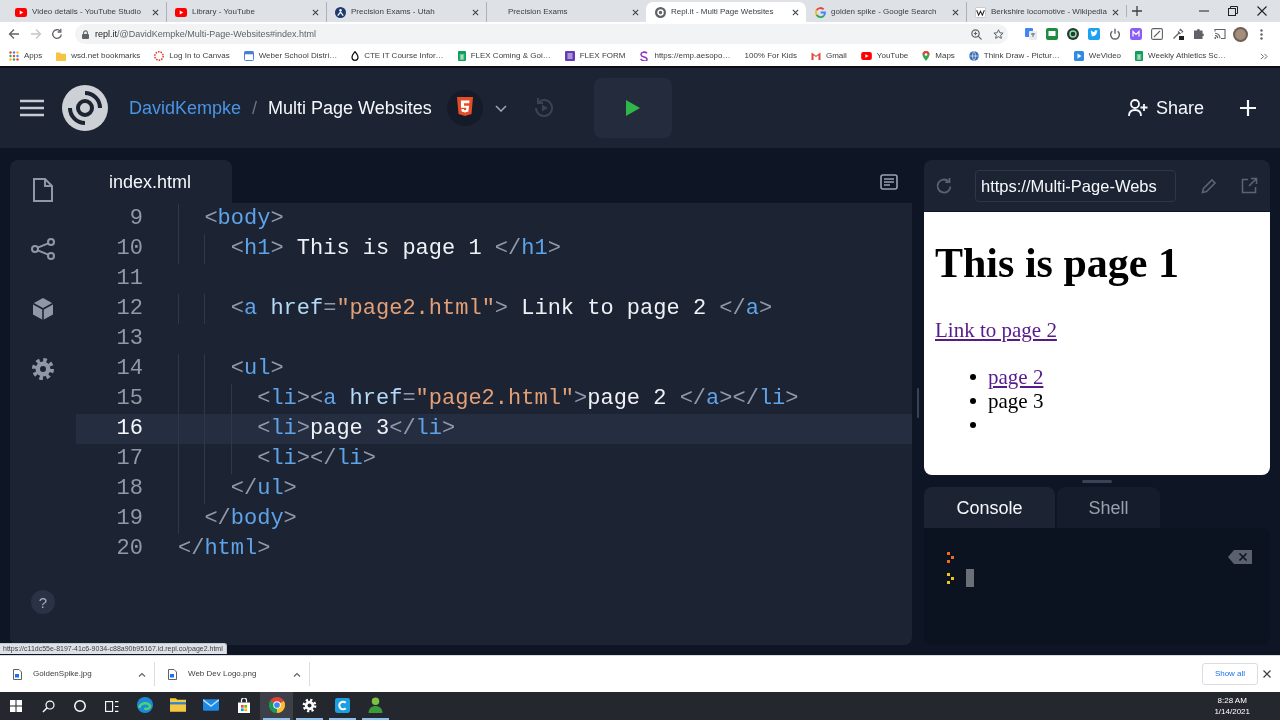 This screenshot has height=720, width=1280. Describe the element at coordinates (16, 706) in the screenshot. I see `start-icon` at that location.